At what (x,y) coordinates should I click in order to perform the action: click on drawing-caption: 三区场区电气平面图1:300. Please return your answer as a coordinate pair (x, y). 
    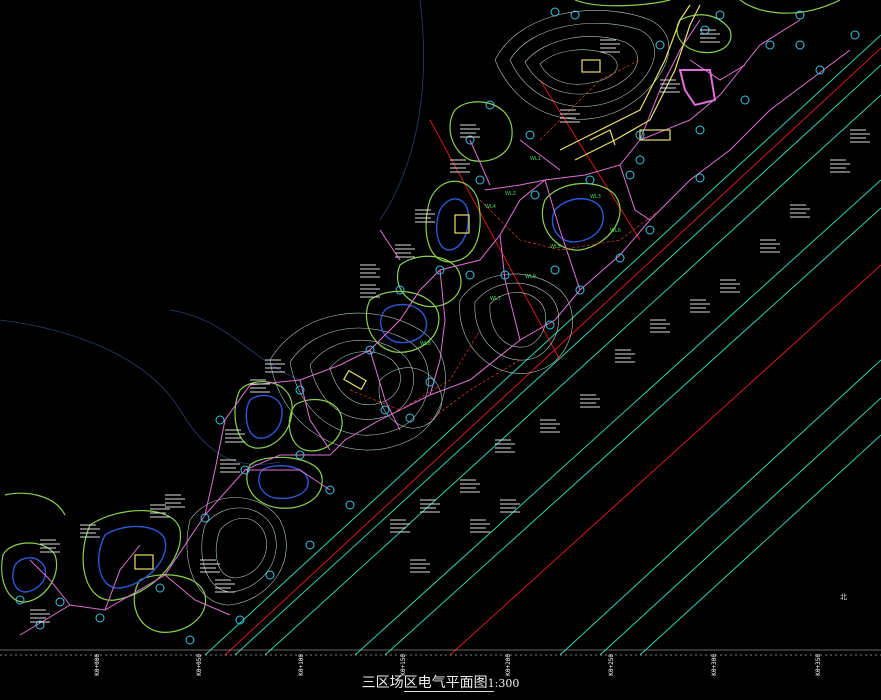
    Looking at the image, I should click on (440, 682).